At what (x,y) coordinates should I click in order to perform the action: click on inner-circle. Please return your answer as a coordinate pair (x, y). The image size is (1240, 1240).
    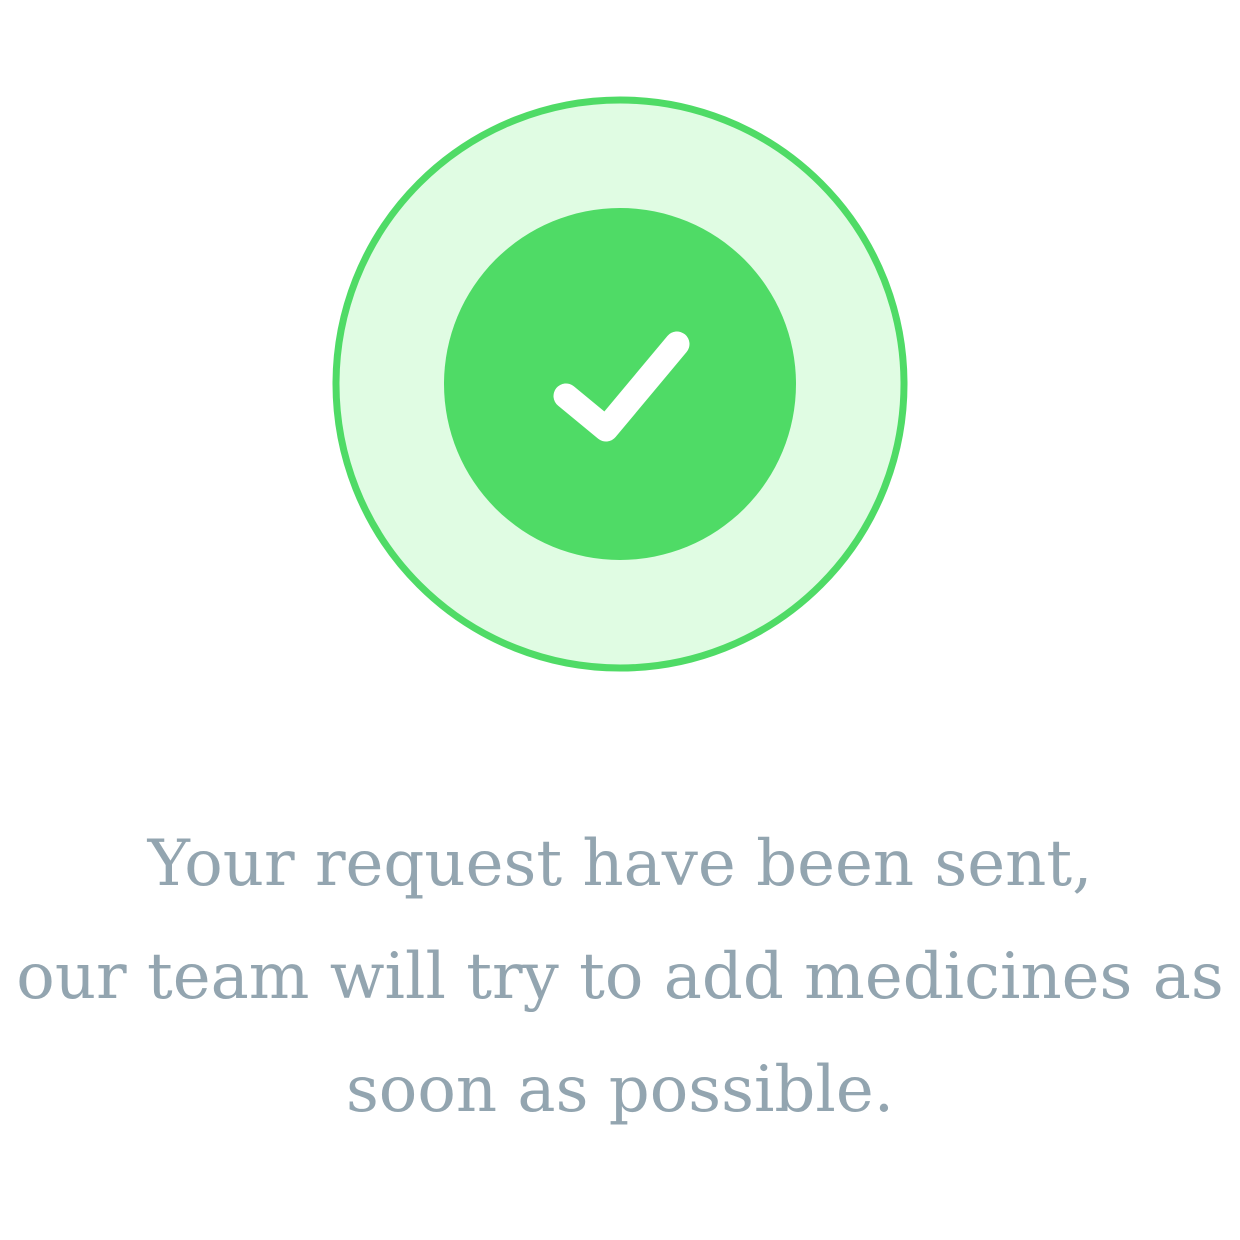
    Looking at the image, I should click on (620, 384).